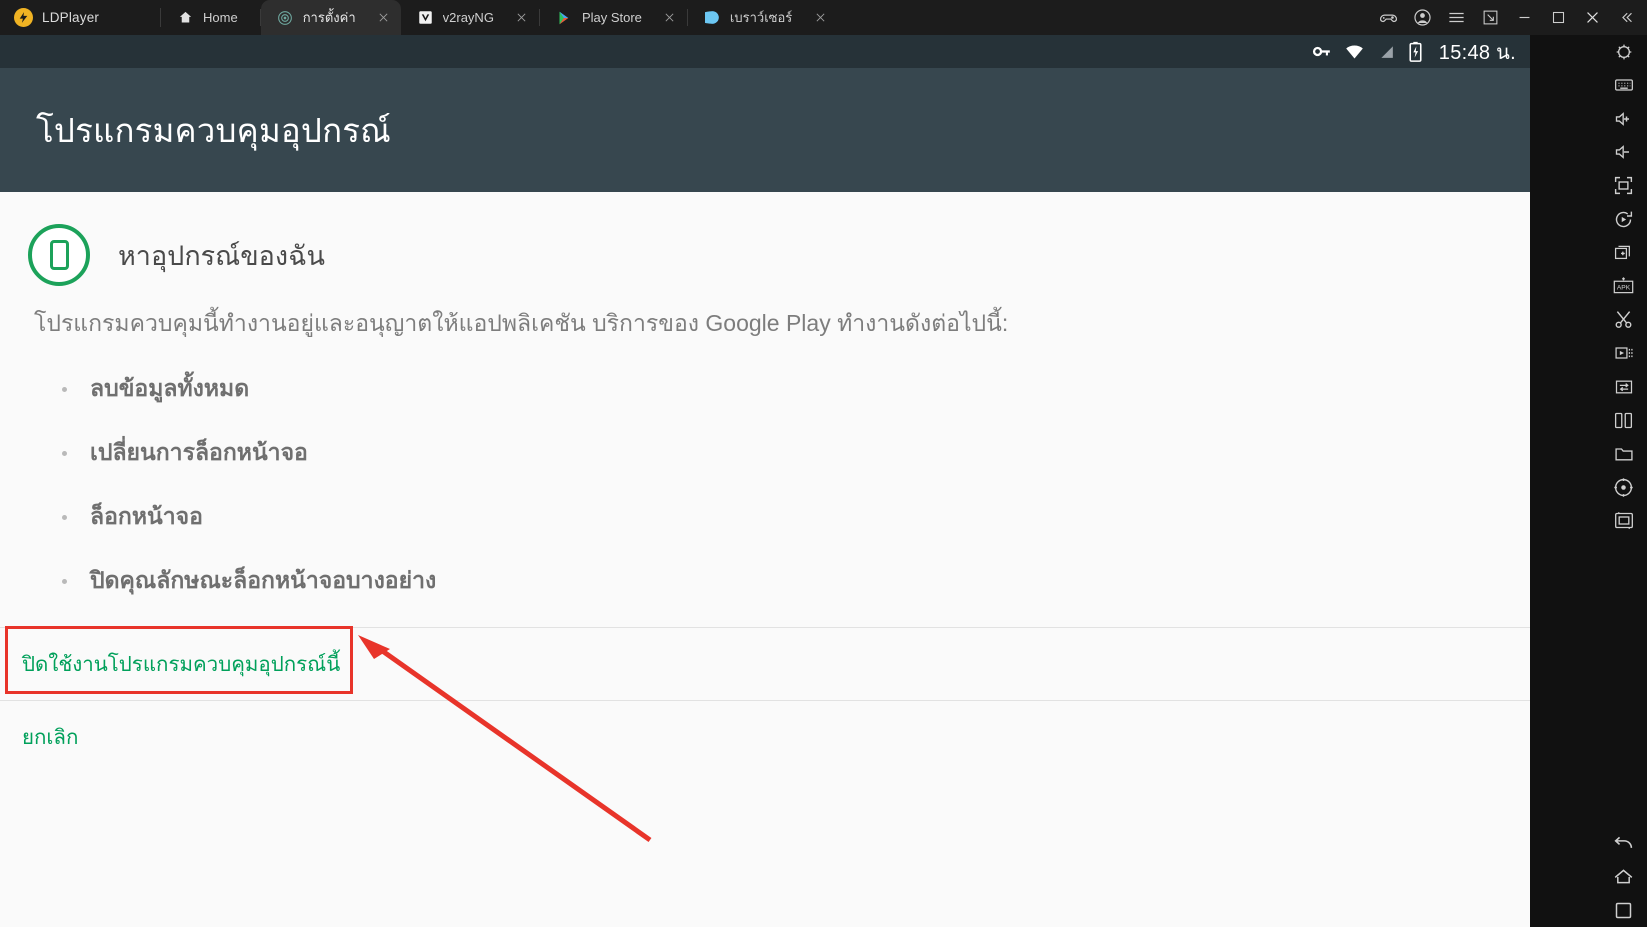 The width and height of the screenshot is (1647, 927). I want to click on keyboard-icon, so click(1623, 86).